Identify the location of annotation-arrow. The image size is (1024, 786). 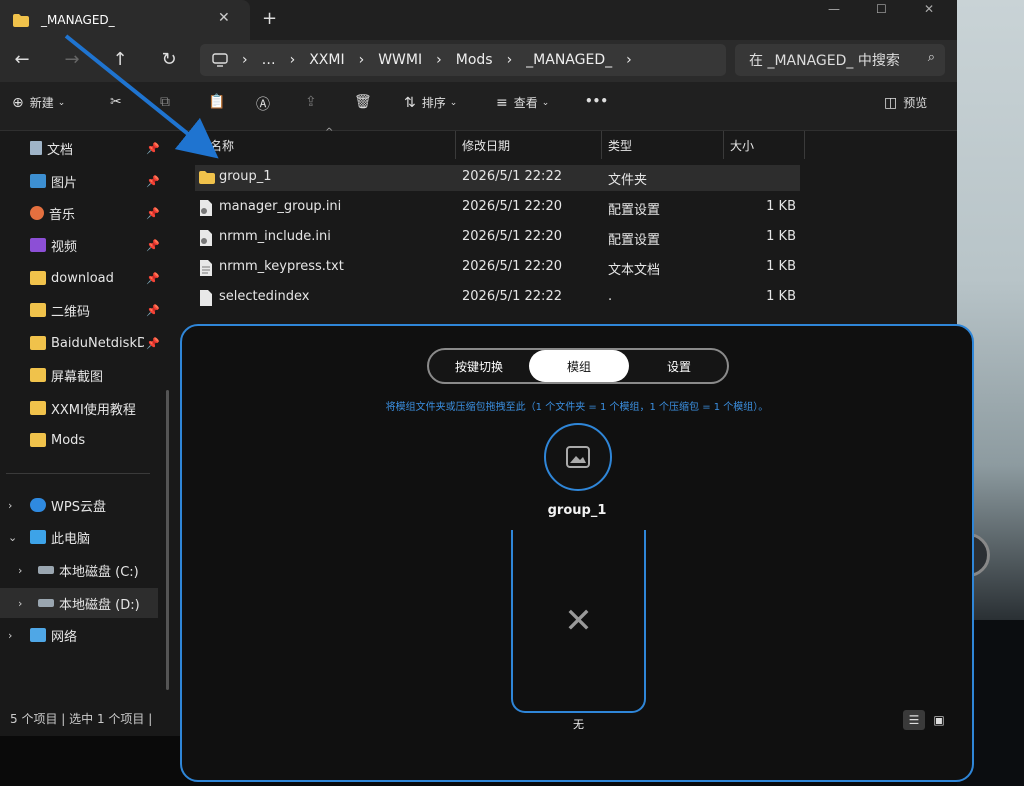
(141, 96).